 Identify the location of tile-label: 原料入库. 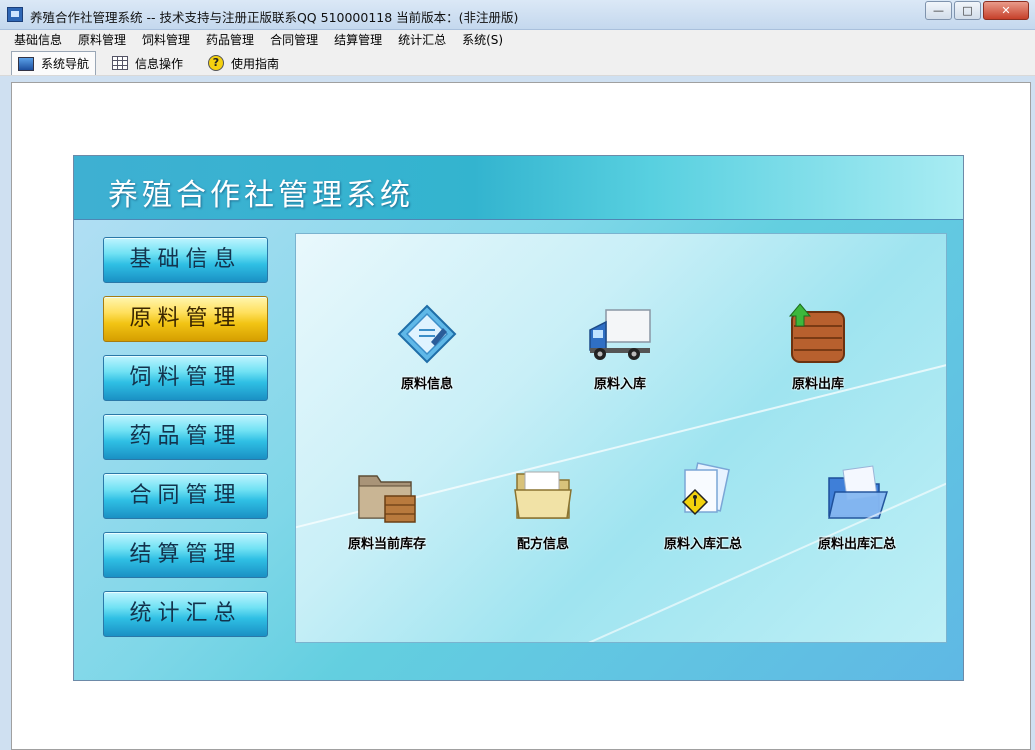
(619, 384).